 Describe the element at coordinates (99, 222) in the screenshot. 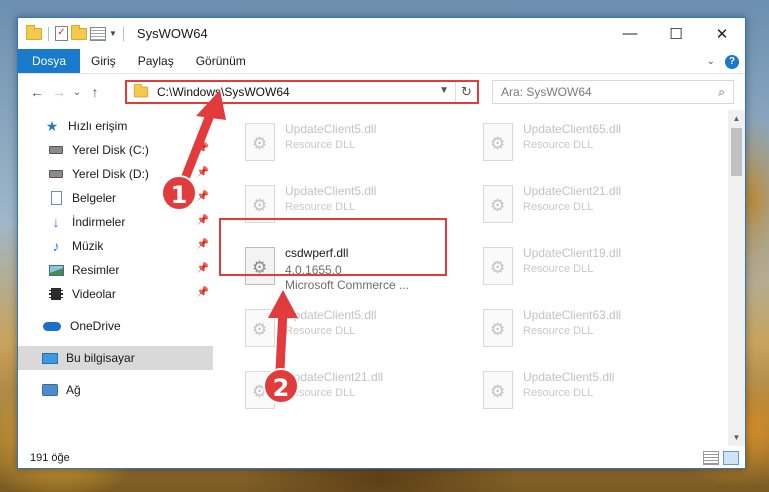

I see `sidebar-item-label: İndirmeler` at that location.